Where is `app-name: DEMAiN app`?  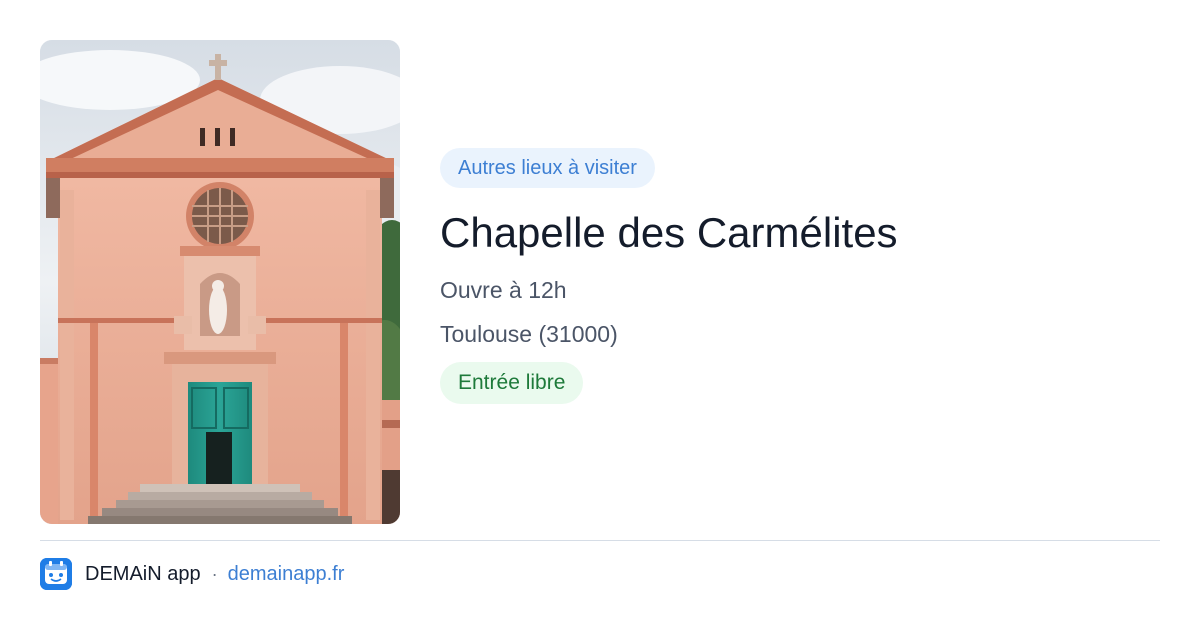
app-name: DEMAiN app is located at coordinates (143, 573).